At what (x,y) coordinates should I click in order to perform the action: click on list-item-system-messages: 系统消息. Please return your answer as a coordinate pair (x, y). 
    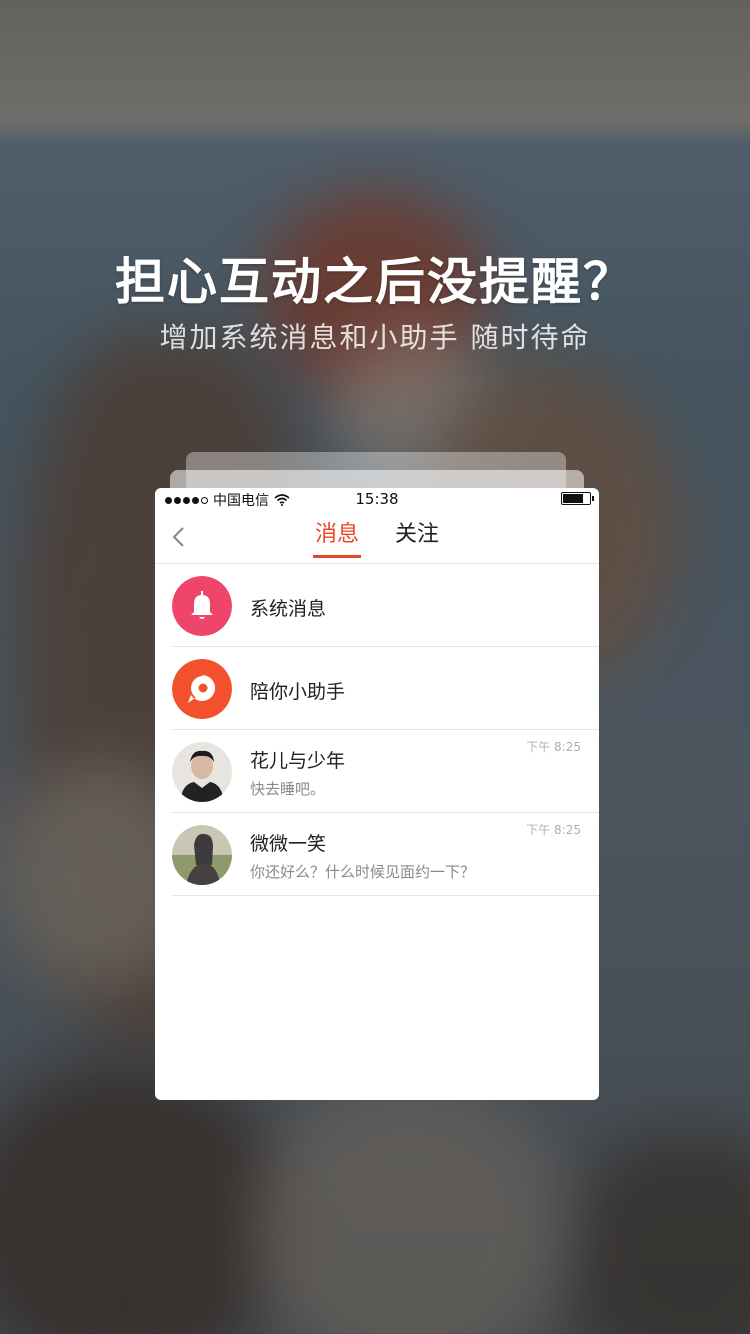
    Looking at the image, I should click on (377, 605).